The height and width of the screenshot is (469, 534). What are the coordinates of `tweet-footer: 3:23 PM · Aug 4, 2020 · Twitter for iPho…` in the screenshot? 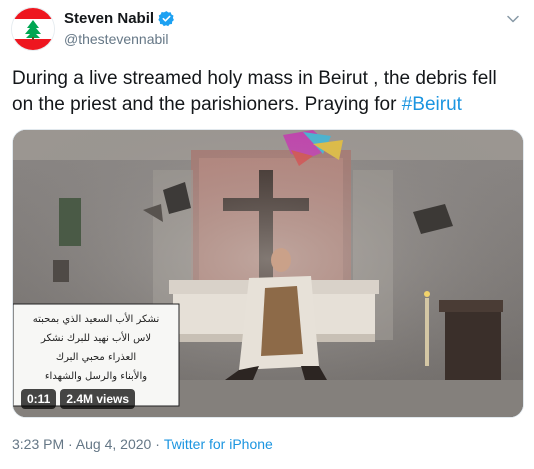 It's located at (142, 444).